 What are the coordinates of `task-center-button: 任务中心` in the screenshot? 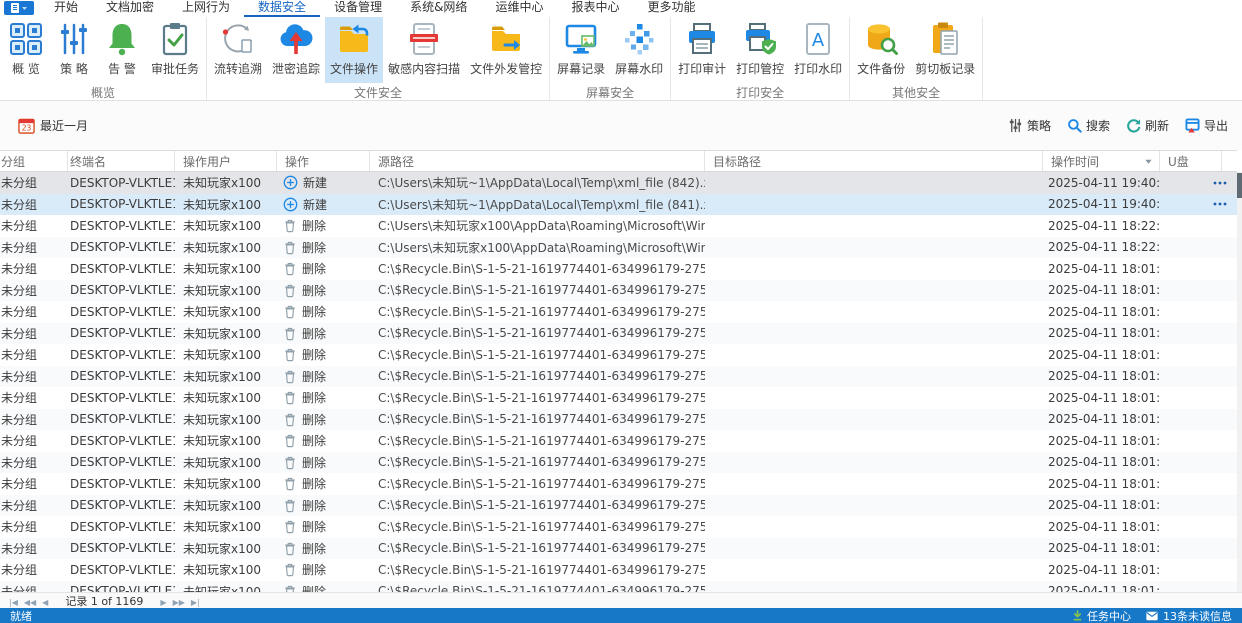 It's located at (1101, 615).